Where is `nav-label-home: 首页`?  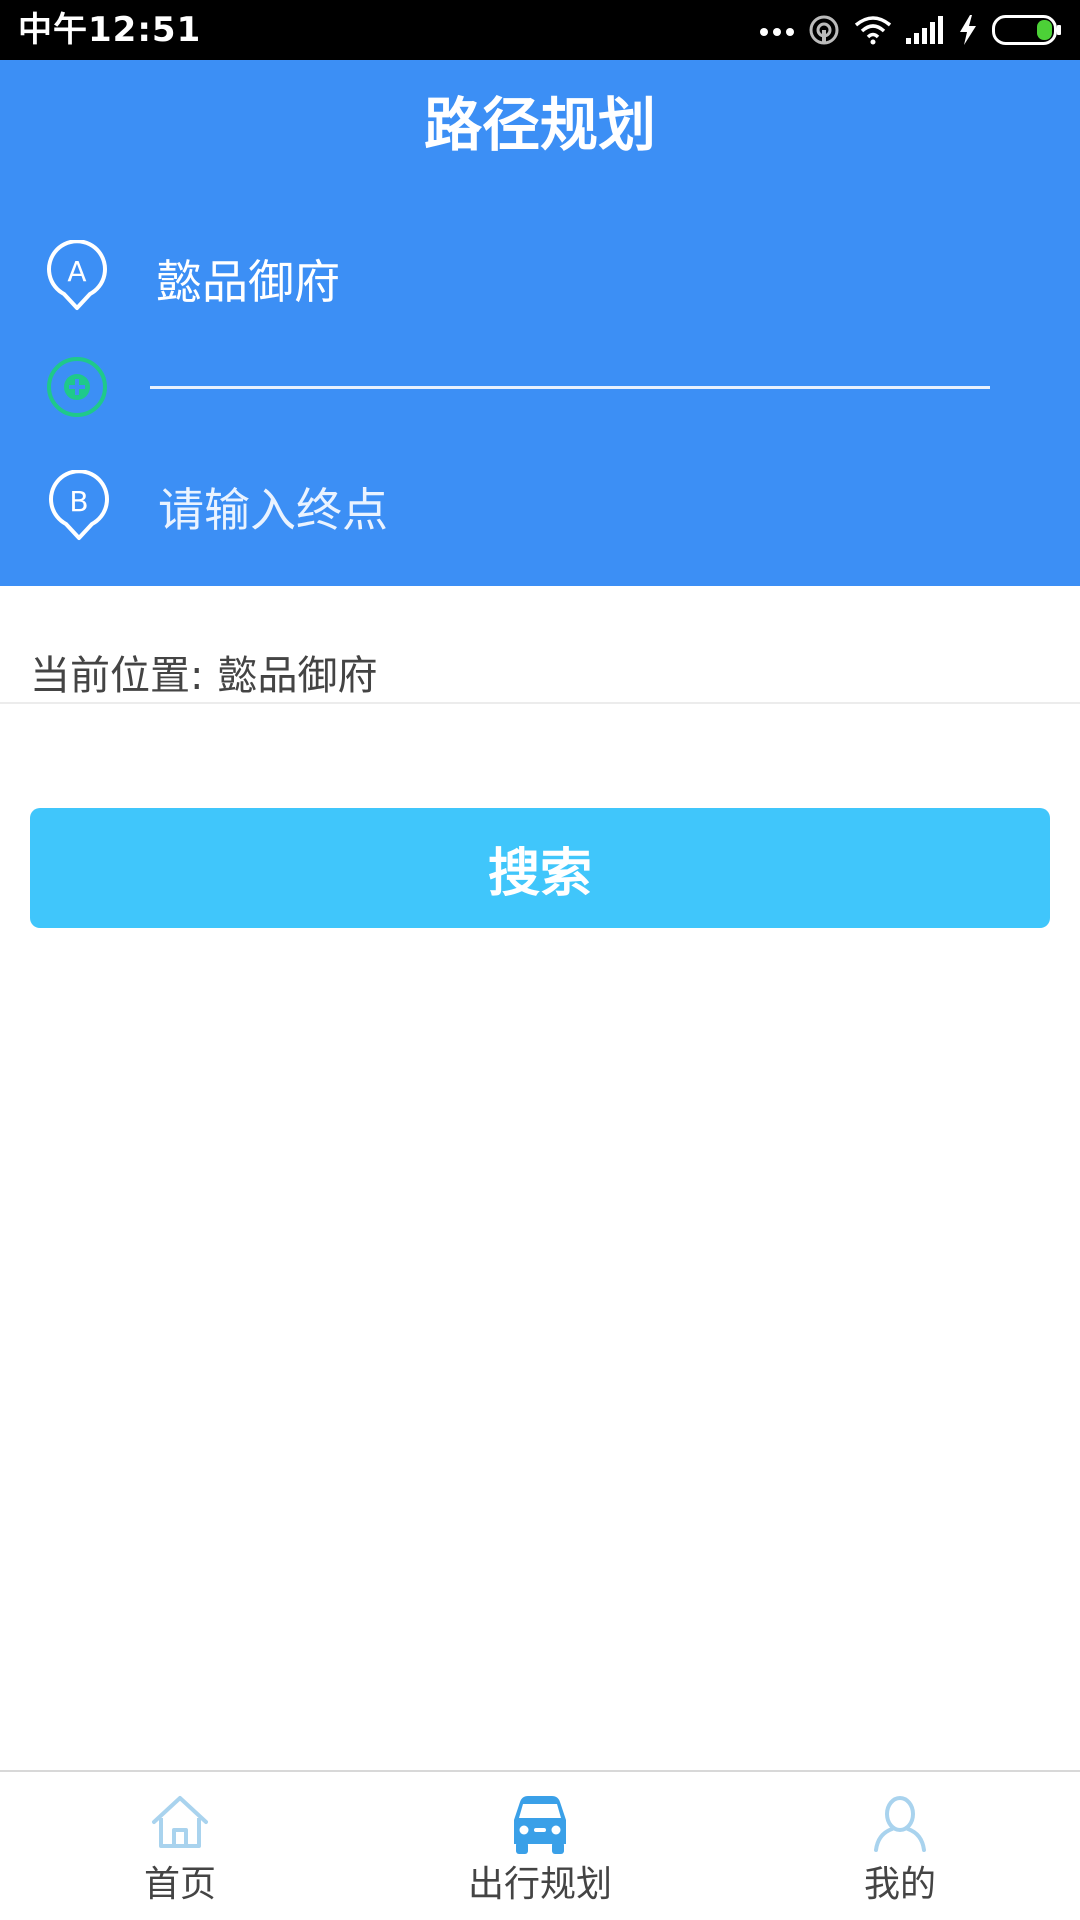
nav-label-home: 首页 is located at coordinates (179, 1884).